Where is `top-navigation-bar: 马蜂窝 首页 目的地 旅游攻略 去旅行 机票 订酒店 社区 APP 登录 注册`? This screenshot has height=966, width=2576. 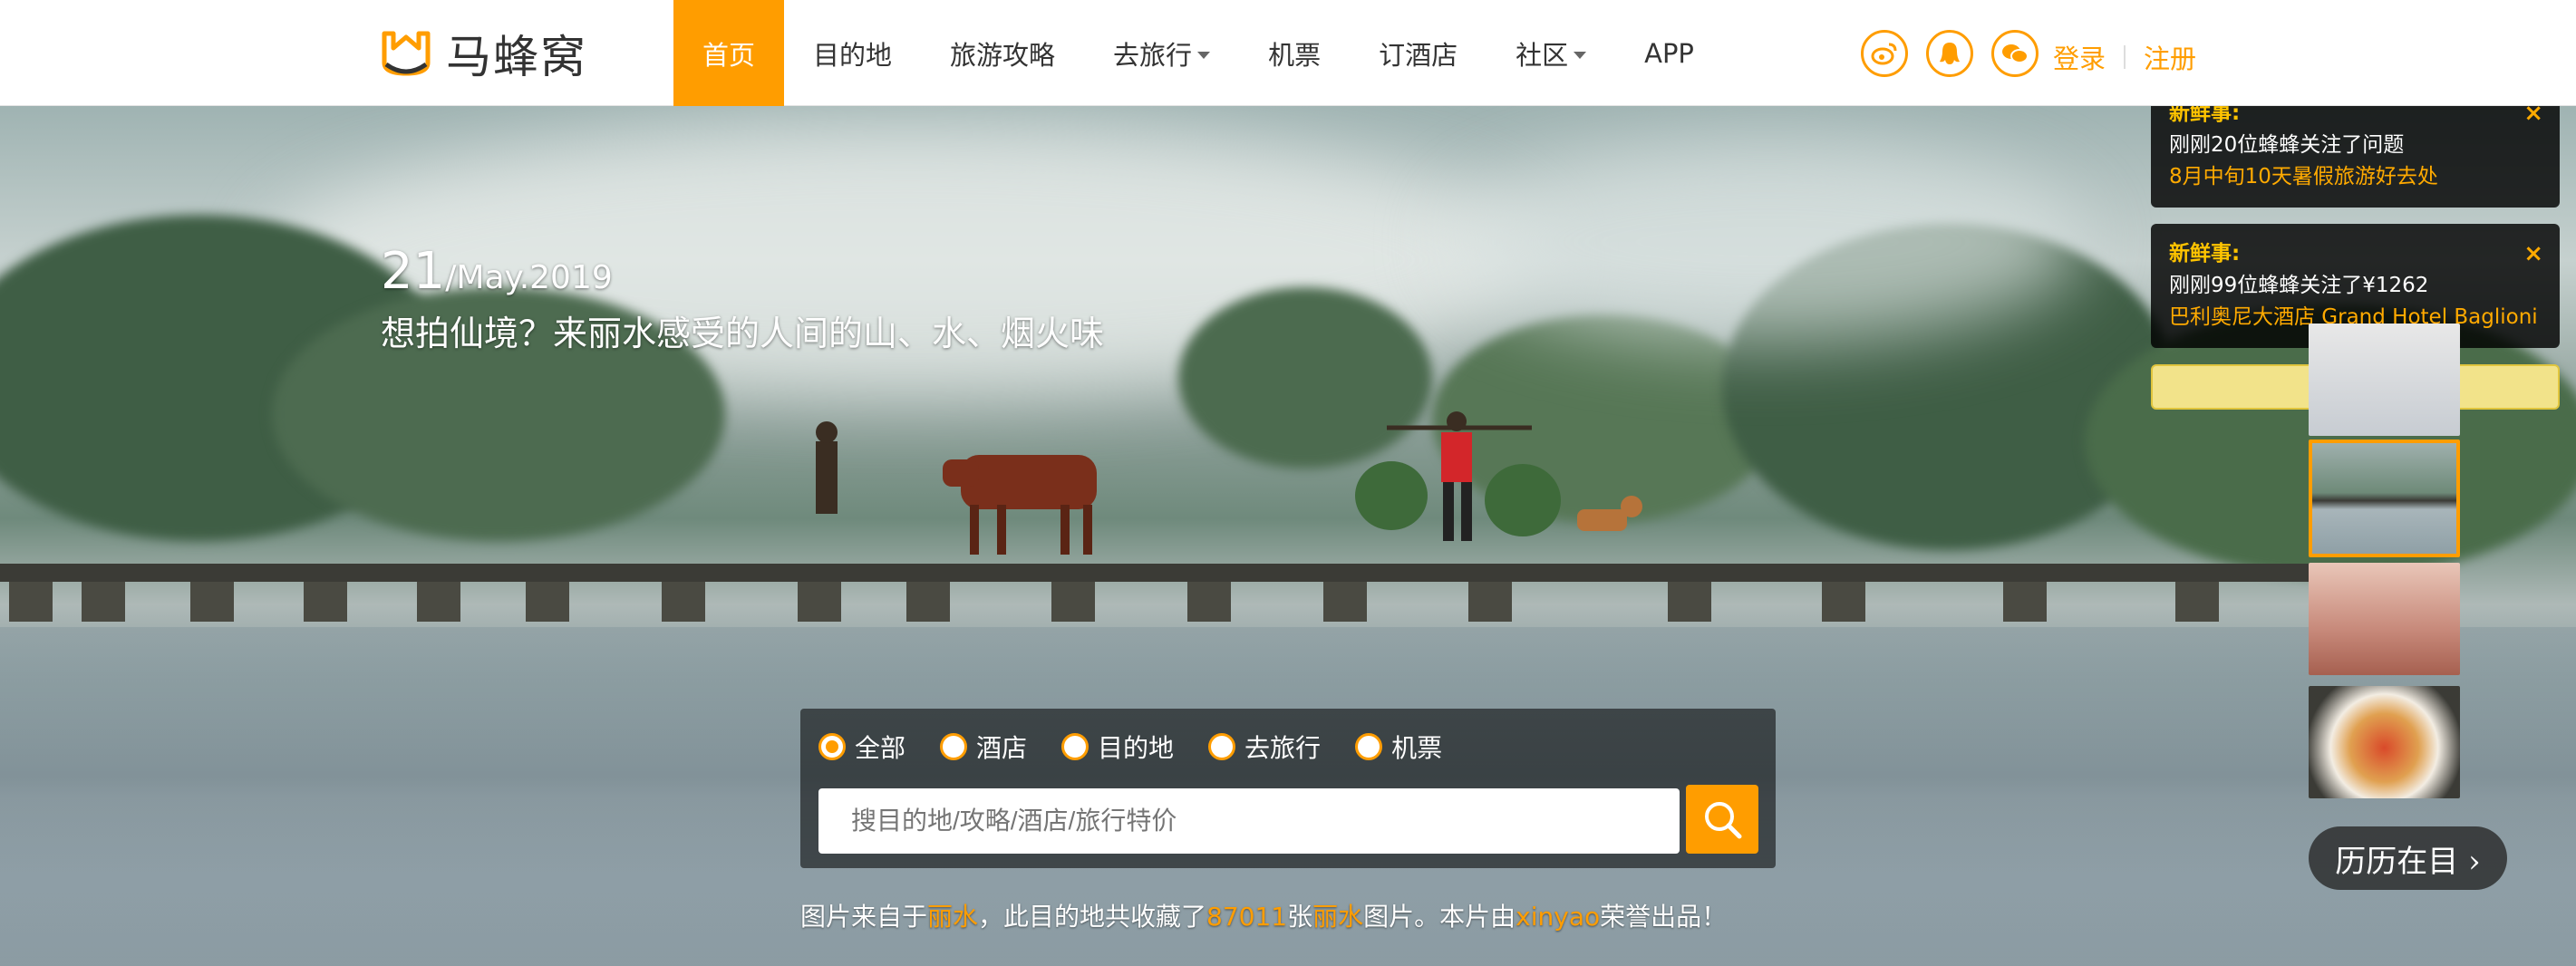
top-navigation-bar: 马蜂窝 首页 目的地 旅游攻略 去旅行 机票 订酒店 社区 APP 登录 注册 is located at coordinates (1288, 53).